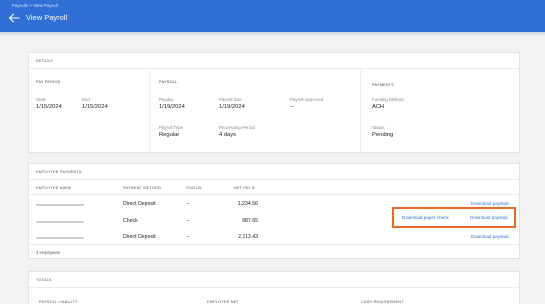 The width and height of the screenshot is (545, 304). Describe the element at coordinates (166, 99) in the screenshot. I see `payday-label: Payday` at that location.